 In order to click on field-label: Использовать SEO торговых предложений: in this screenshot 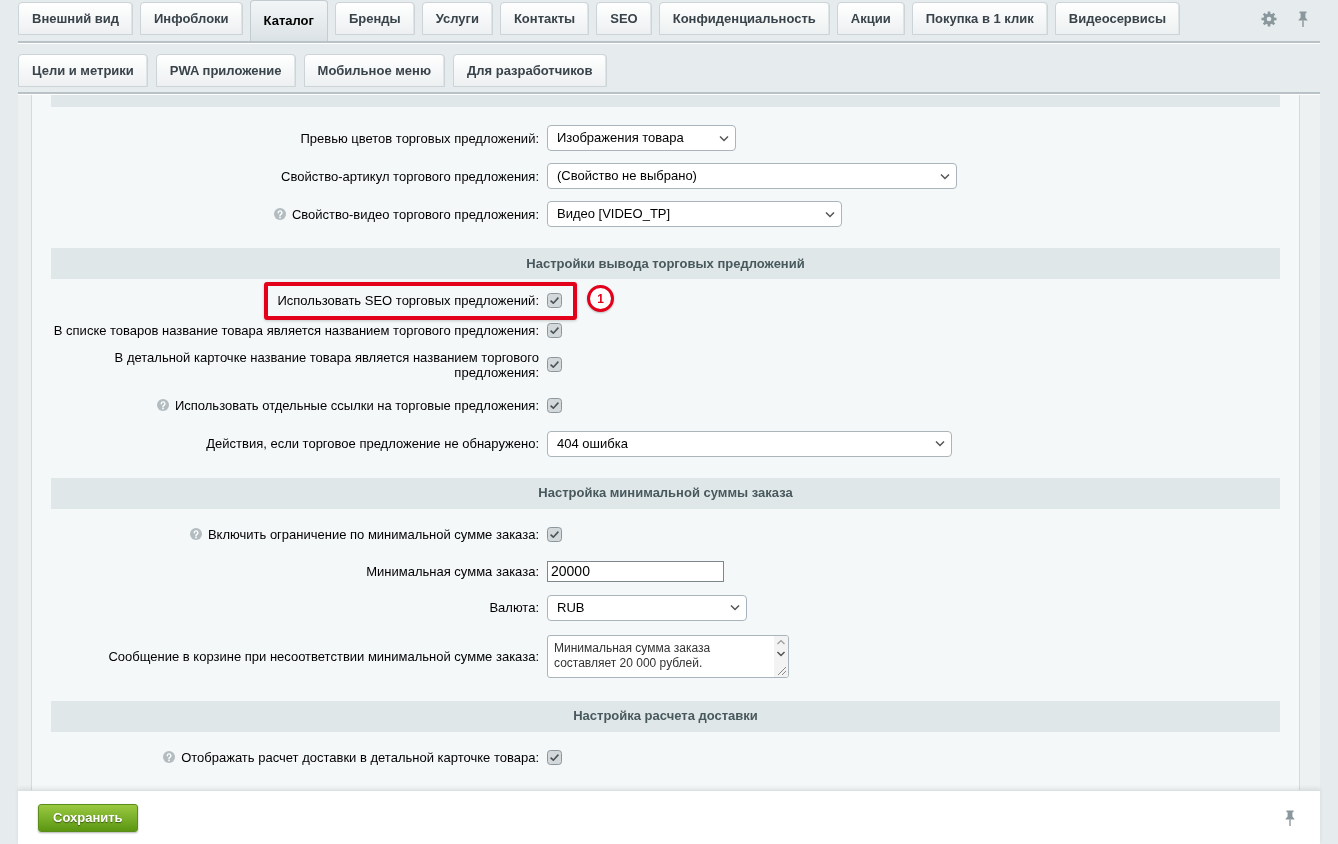, I will do `click(408, 300)`.